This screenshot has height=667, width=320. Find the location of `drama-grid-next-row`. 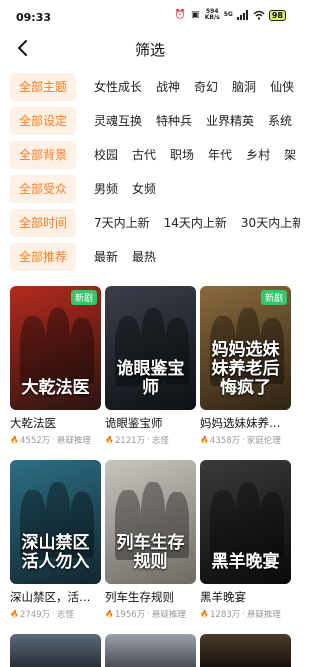

drama-grid-next-row is located at coordinates (155, 650).